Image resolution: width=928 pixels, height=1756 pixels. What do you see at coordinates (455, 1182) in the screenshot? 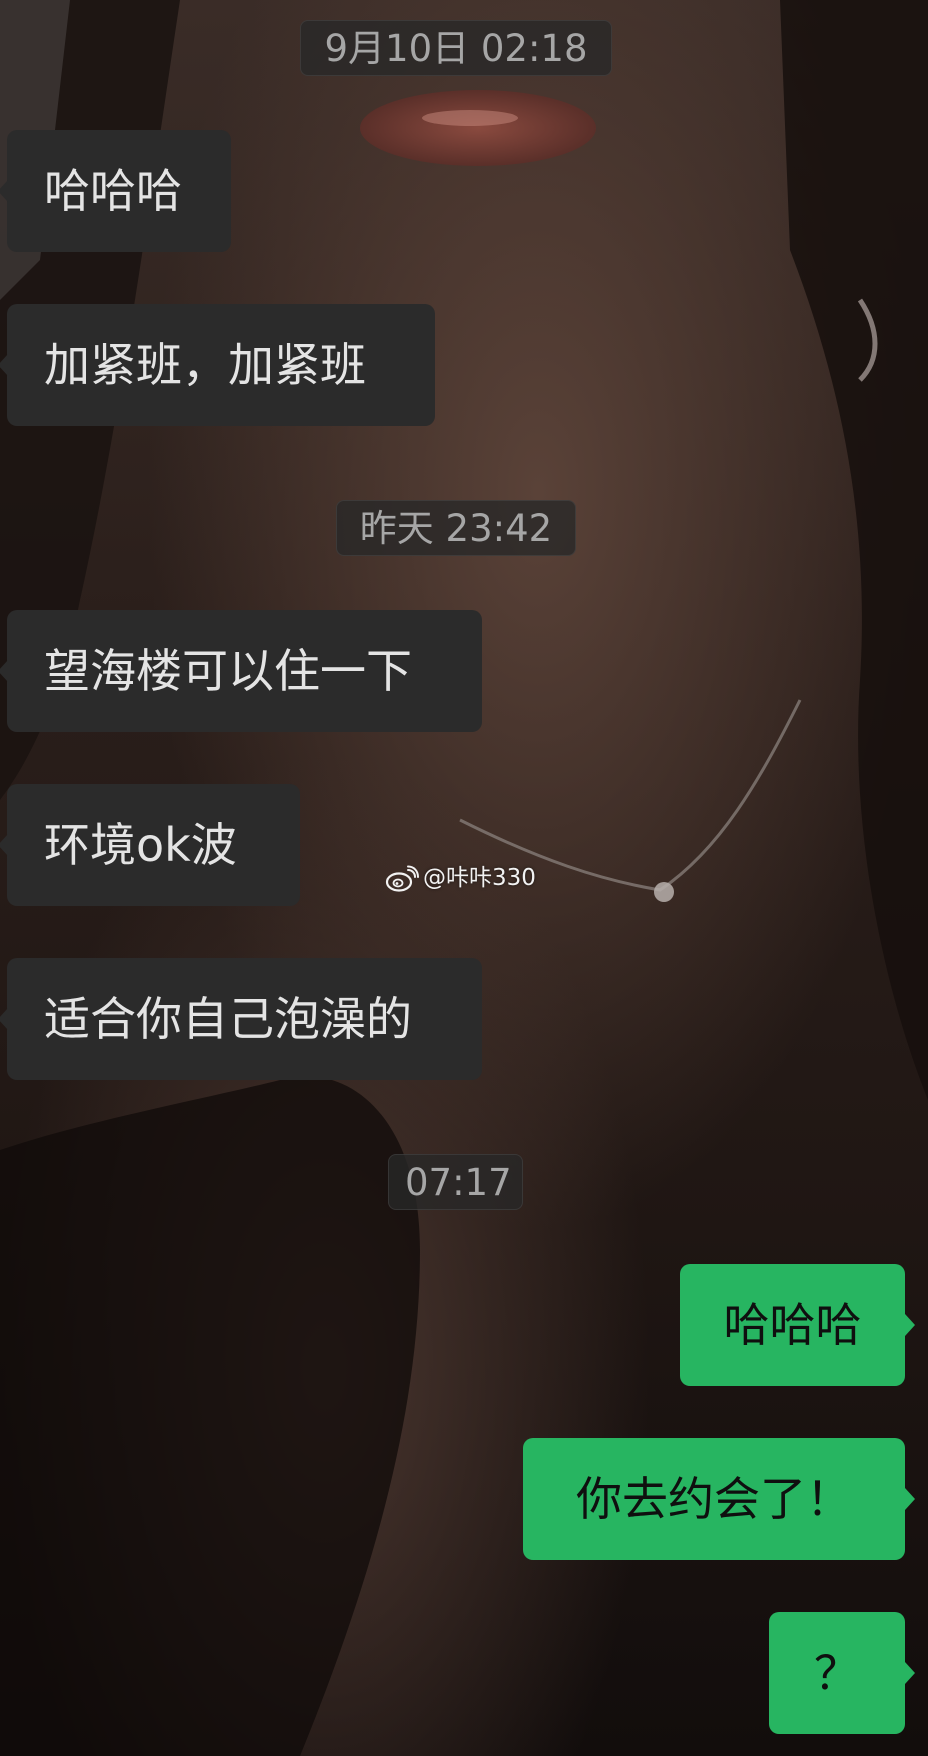
I see `timestamp: 07:17` at bounding box center [455, 1182].